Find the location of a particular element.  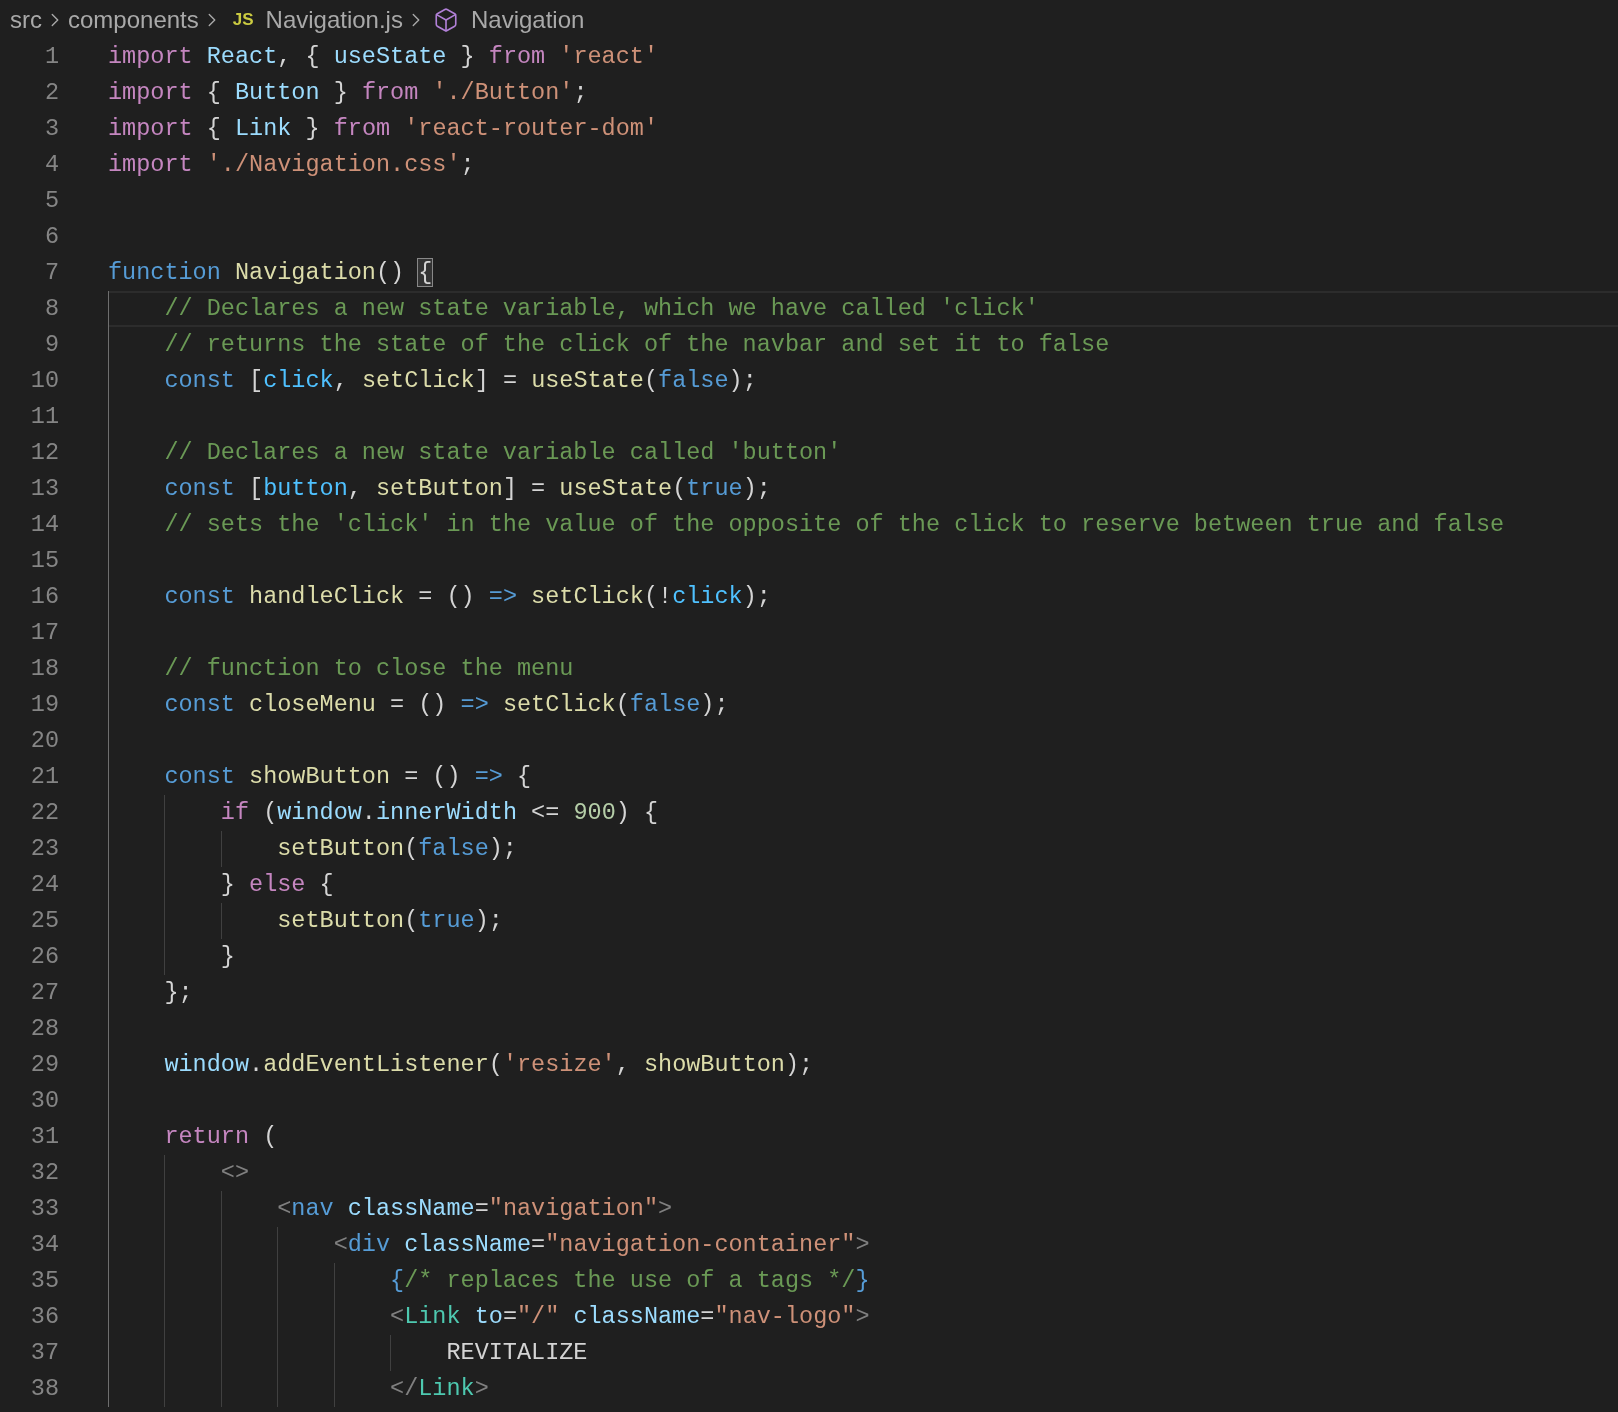

line-number: 8 is located at coordinates (51, 309).